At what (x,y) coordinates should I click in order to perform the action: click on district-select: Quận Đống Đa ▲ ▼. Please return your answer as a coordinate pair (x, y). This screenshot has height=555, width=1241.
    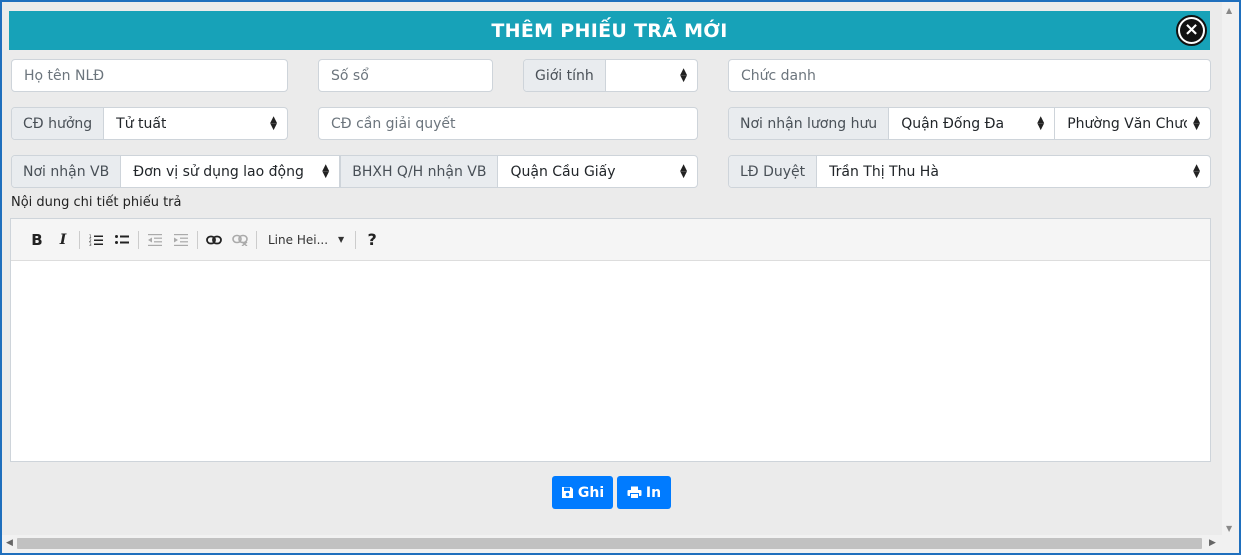
    Looking at the image, I should click on (972, 123).